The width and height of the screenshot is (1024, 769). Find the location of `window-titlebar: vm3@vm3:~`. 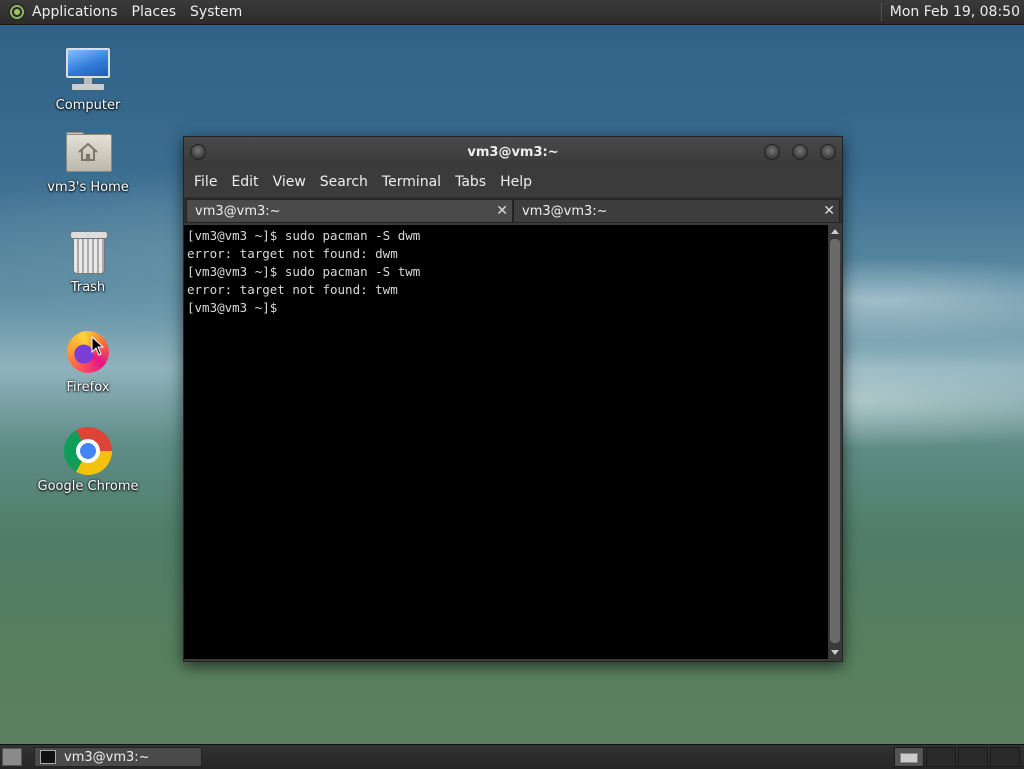

window-titlebar: vm3@vm3:~ is located at coordinates (513, 152).